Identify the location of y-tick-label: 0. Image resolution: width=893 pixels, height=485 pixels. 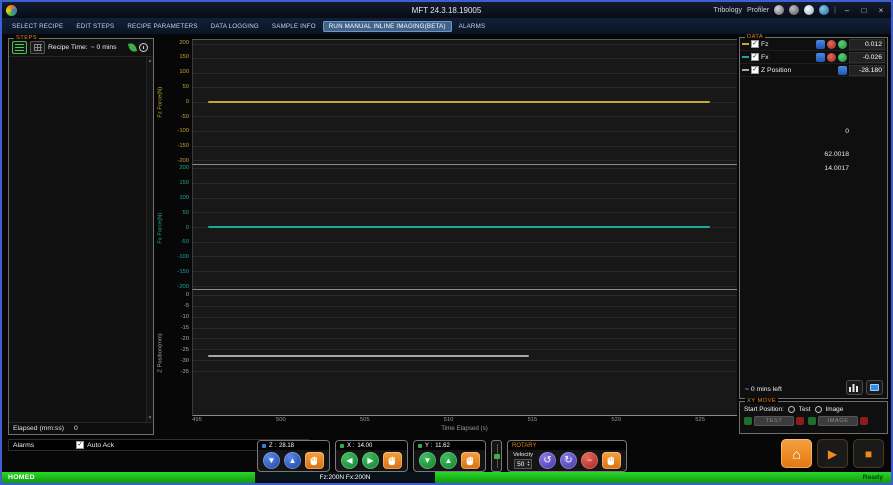
(187, 101).